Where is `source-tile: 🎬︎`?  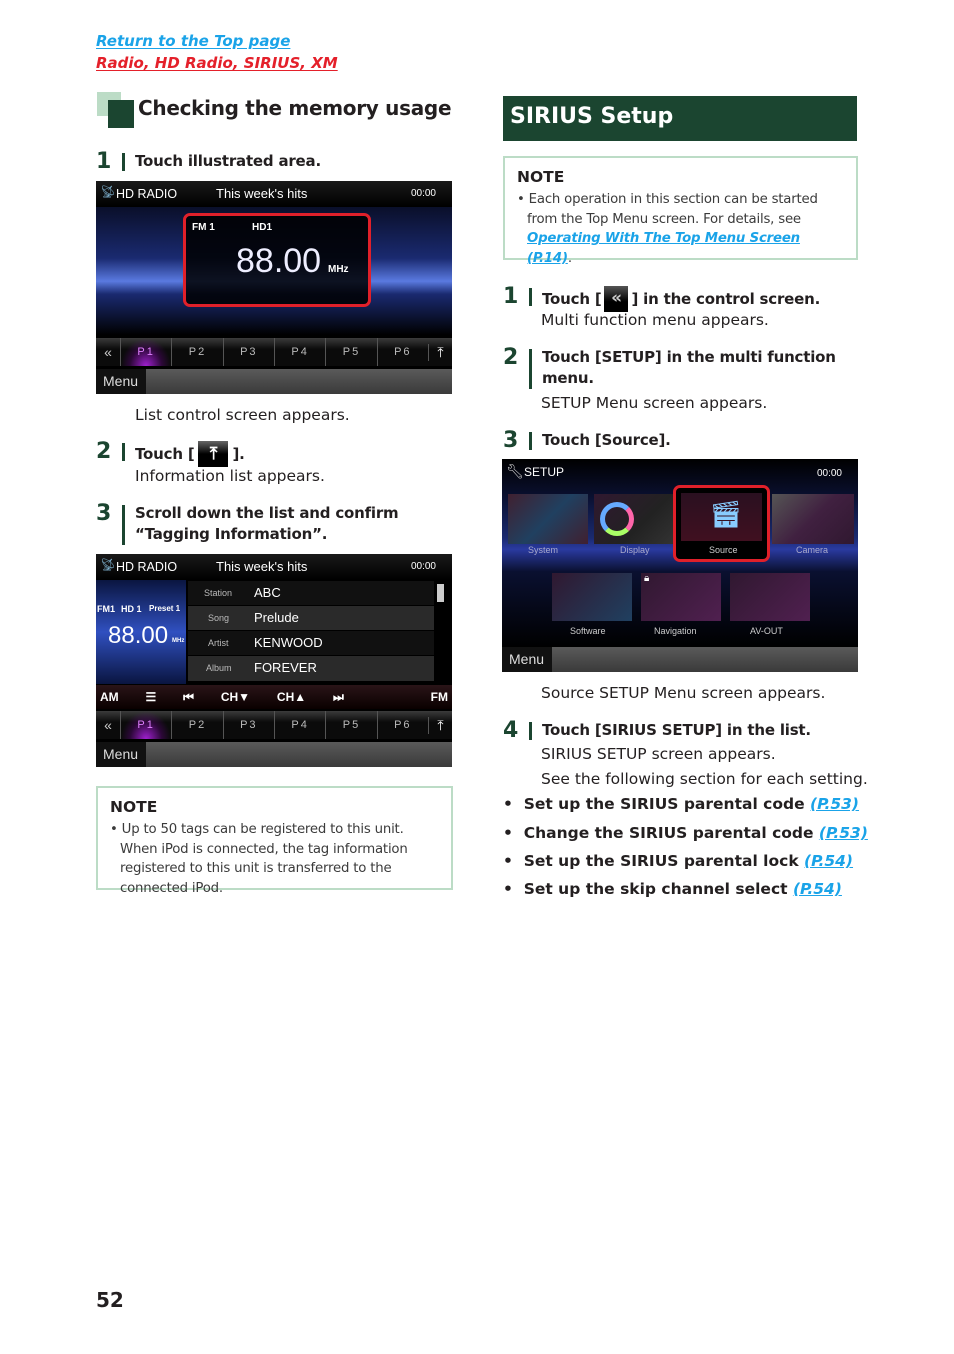
source-tile: 🎬︎ is located at coordinates (721, 517).